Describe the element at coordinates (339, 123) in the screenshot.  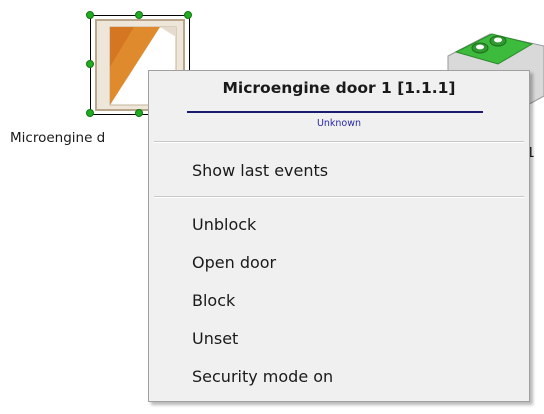
I see `status-text: Unknown` at that location.